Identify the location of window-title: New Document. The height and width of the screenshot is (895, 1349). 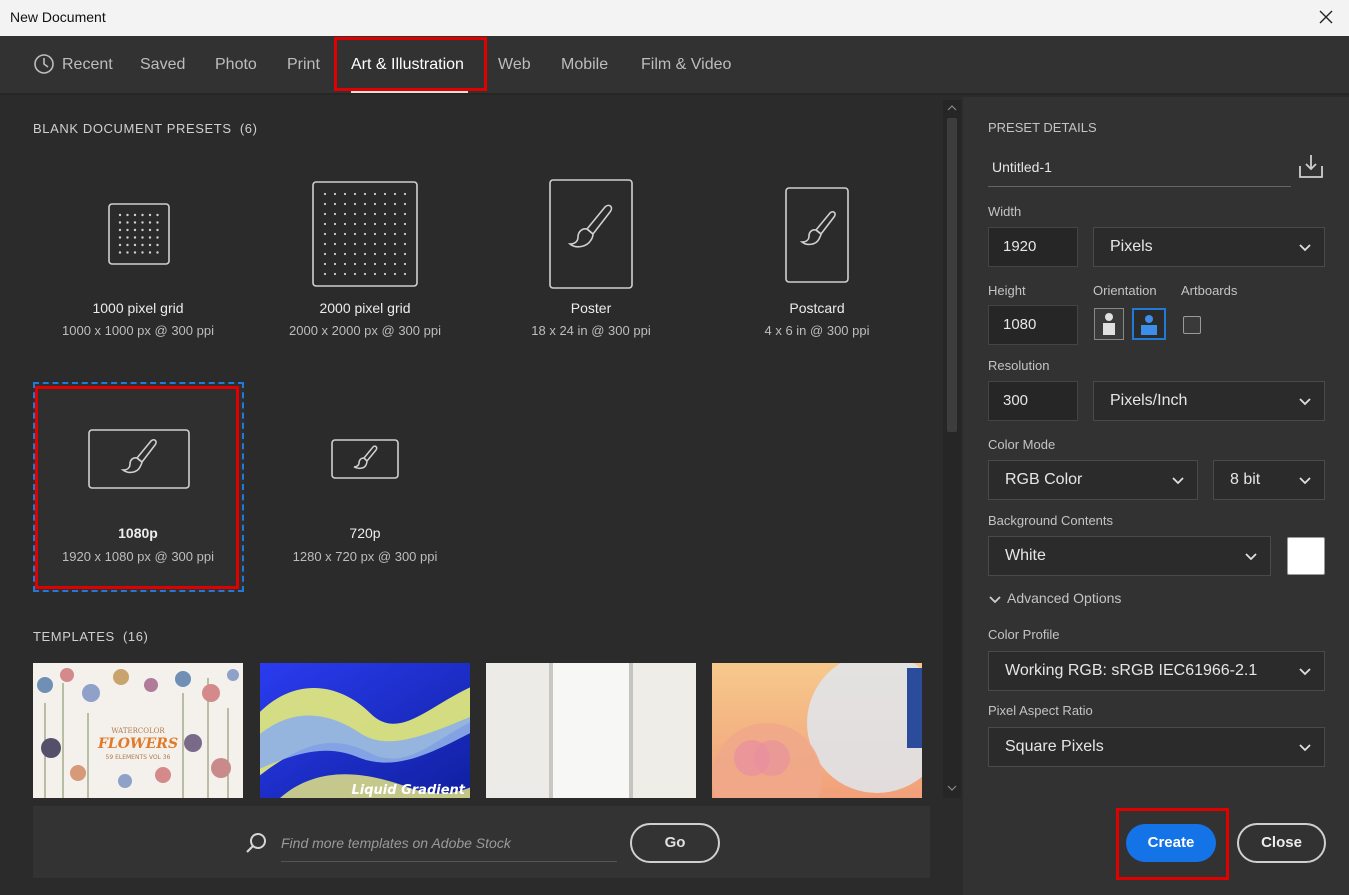
(58, 17).